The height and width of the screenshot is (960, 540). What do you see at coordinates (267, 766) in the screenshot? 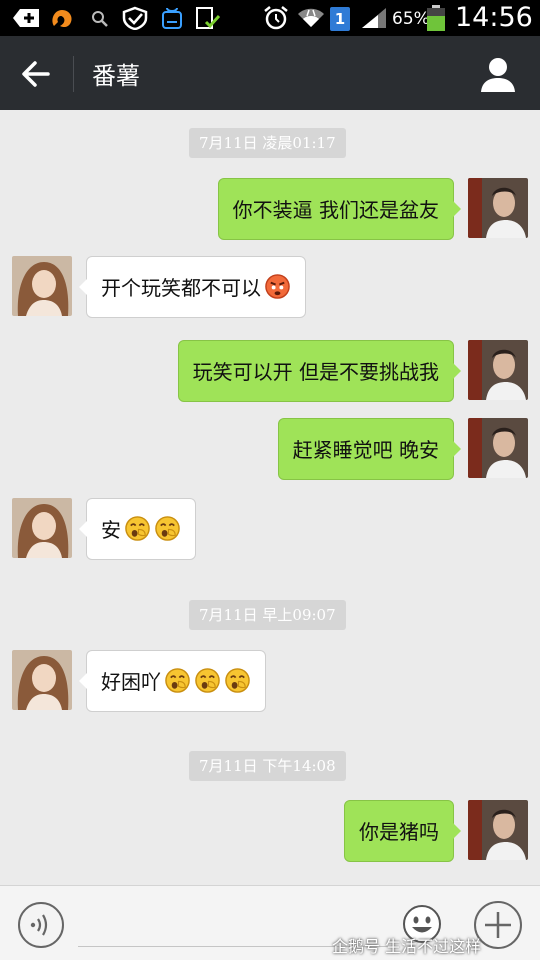
I see `timestamp-label: 7月11日 下午14:08` at bounding box center [267, 766].